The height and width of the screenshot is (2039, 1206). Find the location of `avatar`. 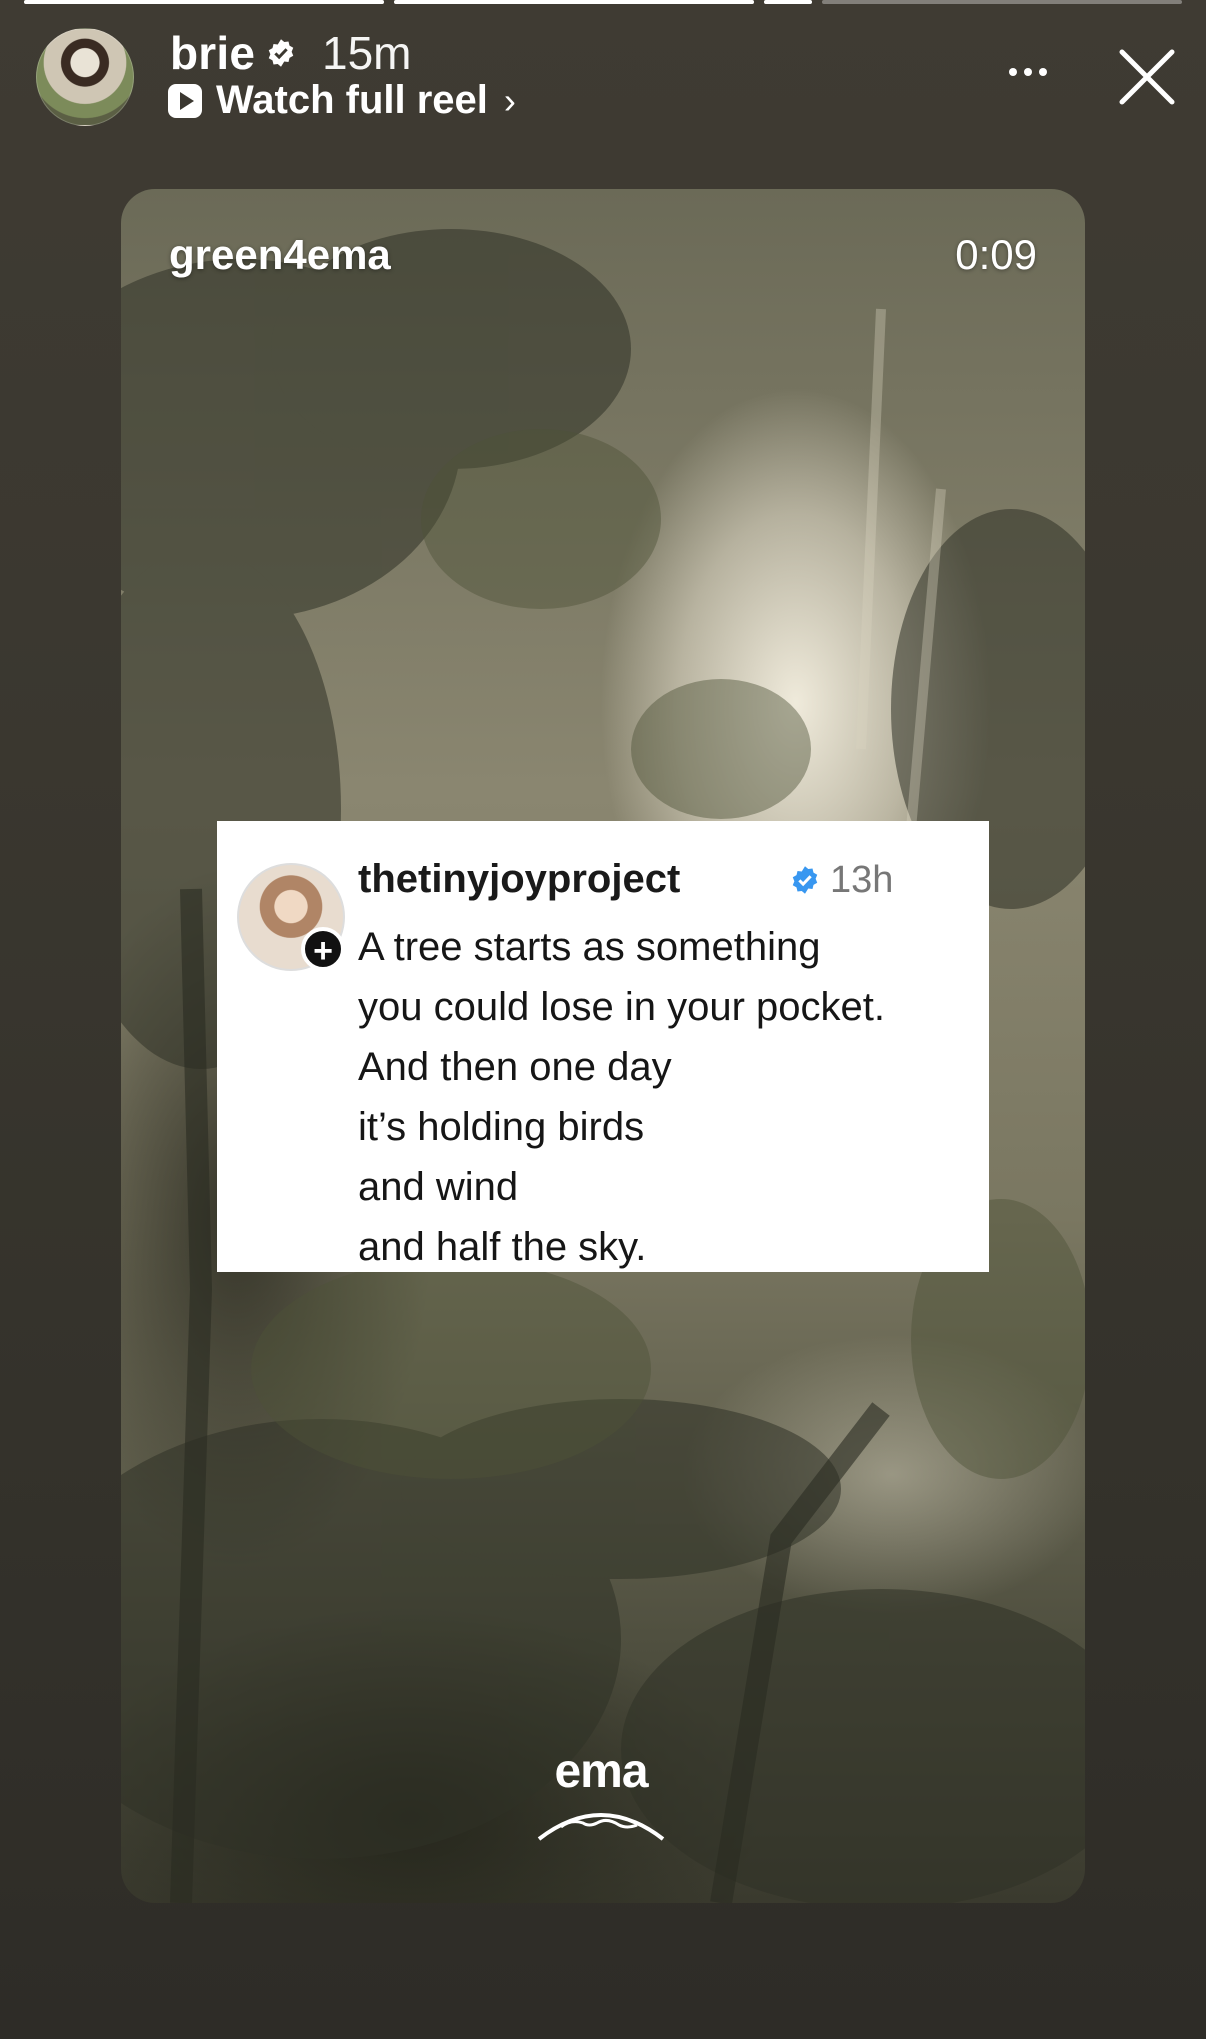

avatar is located at coordinates (85, 77).